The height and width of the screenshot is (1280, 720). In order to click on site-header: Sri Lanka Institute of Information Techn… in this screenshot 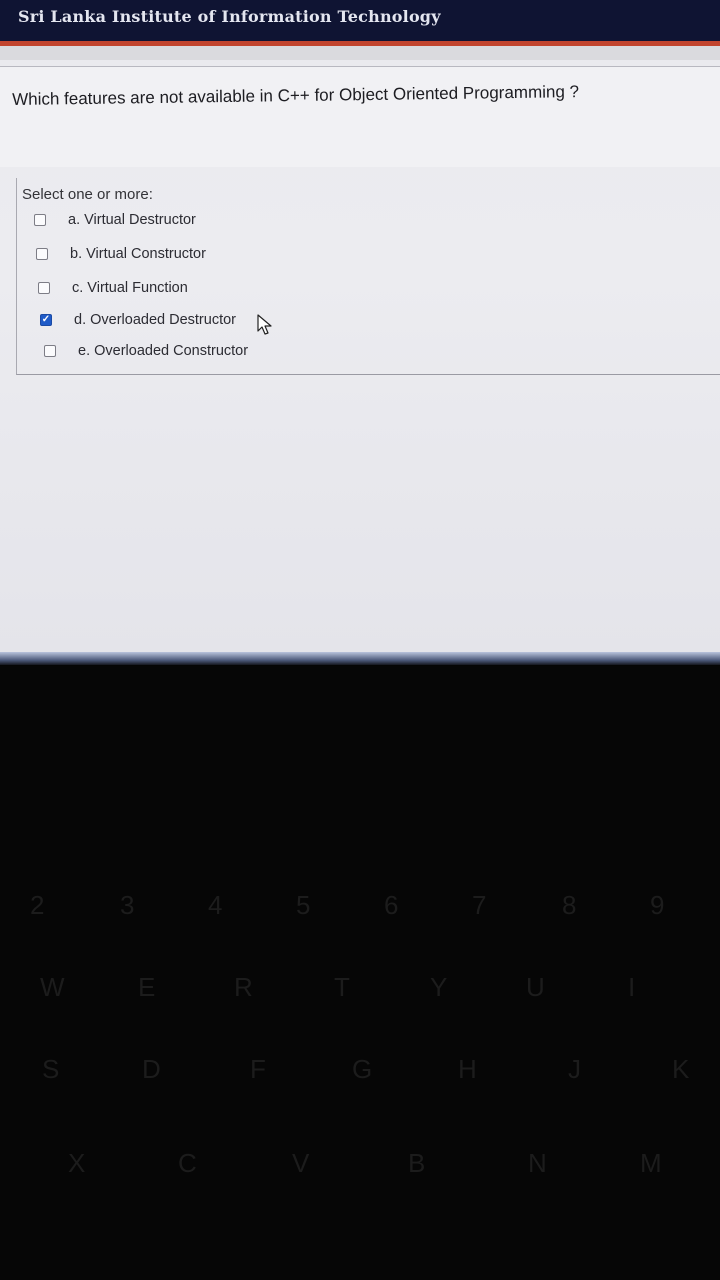, I will do `click(360, 21)`.